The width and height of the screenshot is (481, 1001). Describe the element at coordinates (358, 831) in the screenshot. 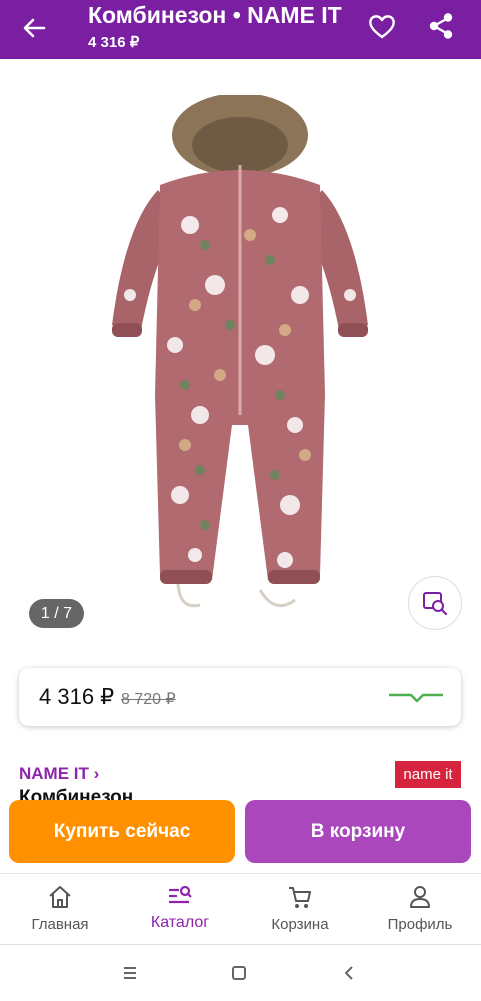

I see `add-to-cart-button: В корзину` at that location.